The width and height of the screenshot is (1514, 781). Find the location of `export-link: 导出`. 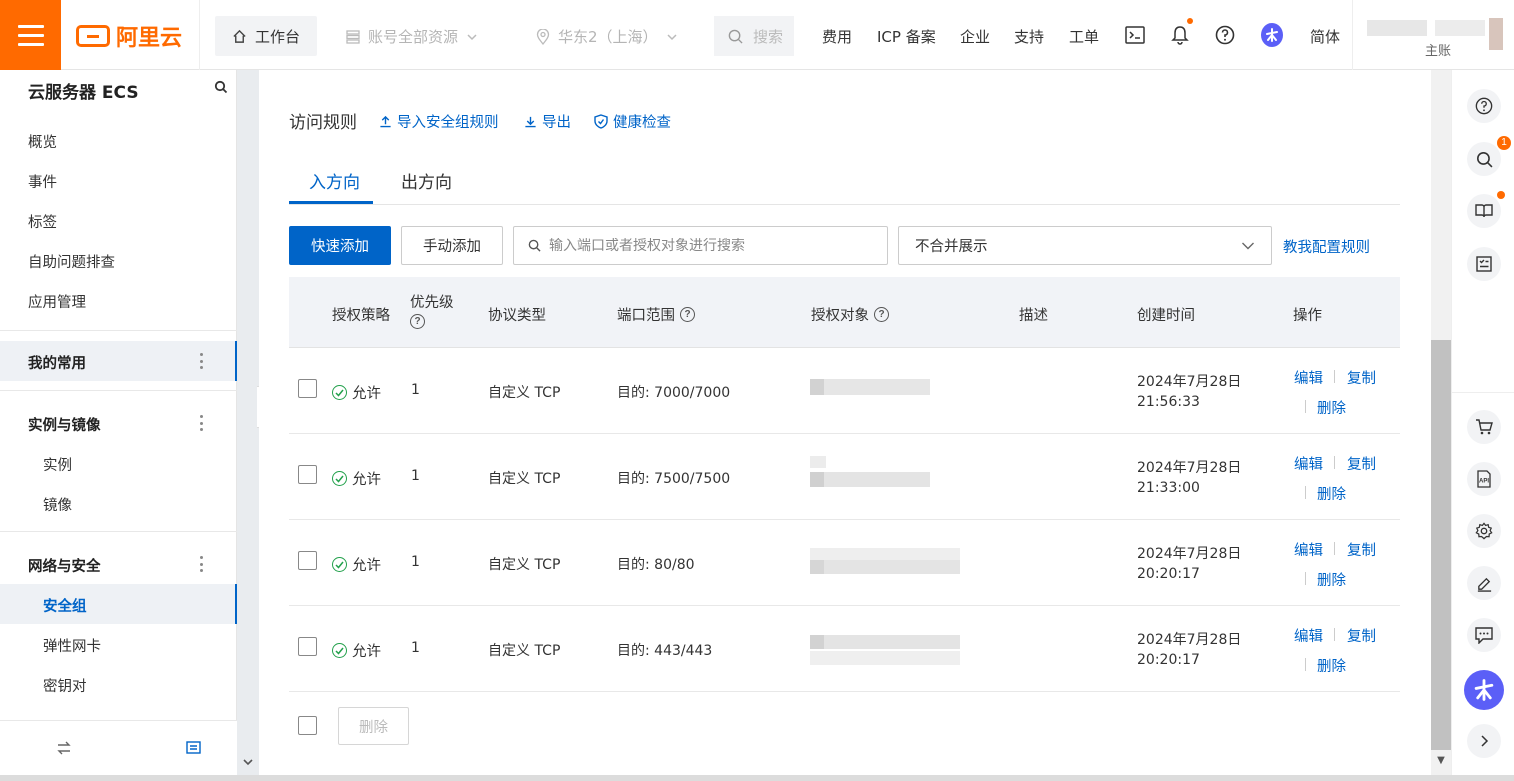

export-link: 导出 is located at coordinates (547, 121).